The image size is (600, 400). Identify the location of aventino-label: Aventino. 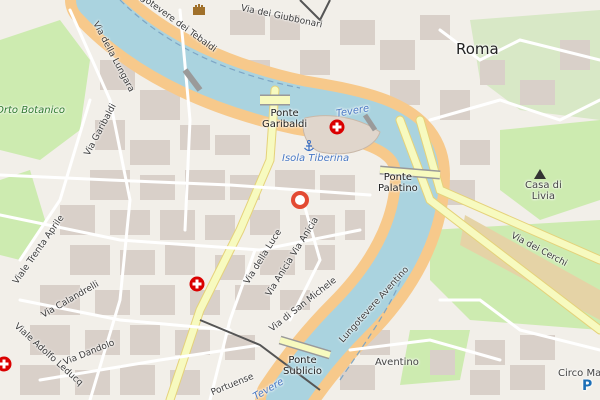
(397, 362).